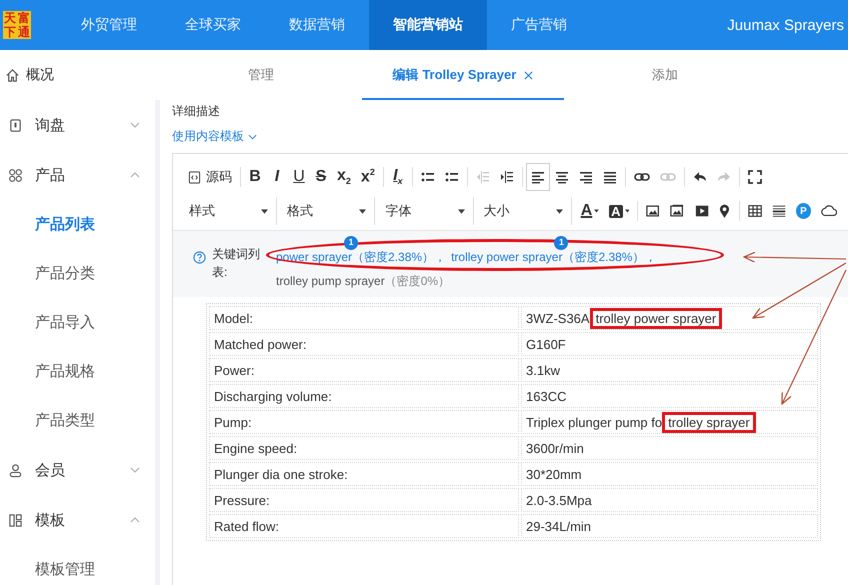  What do you see at coordinates (427, 177) in the screenshot?
I see `numbered-list-icon` at bounding box center [427, 177].